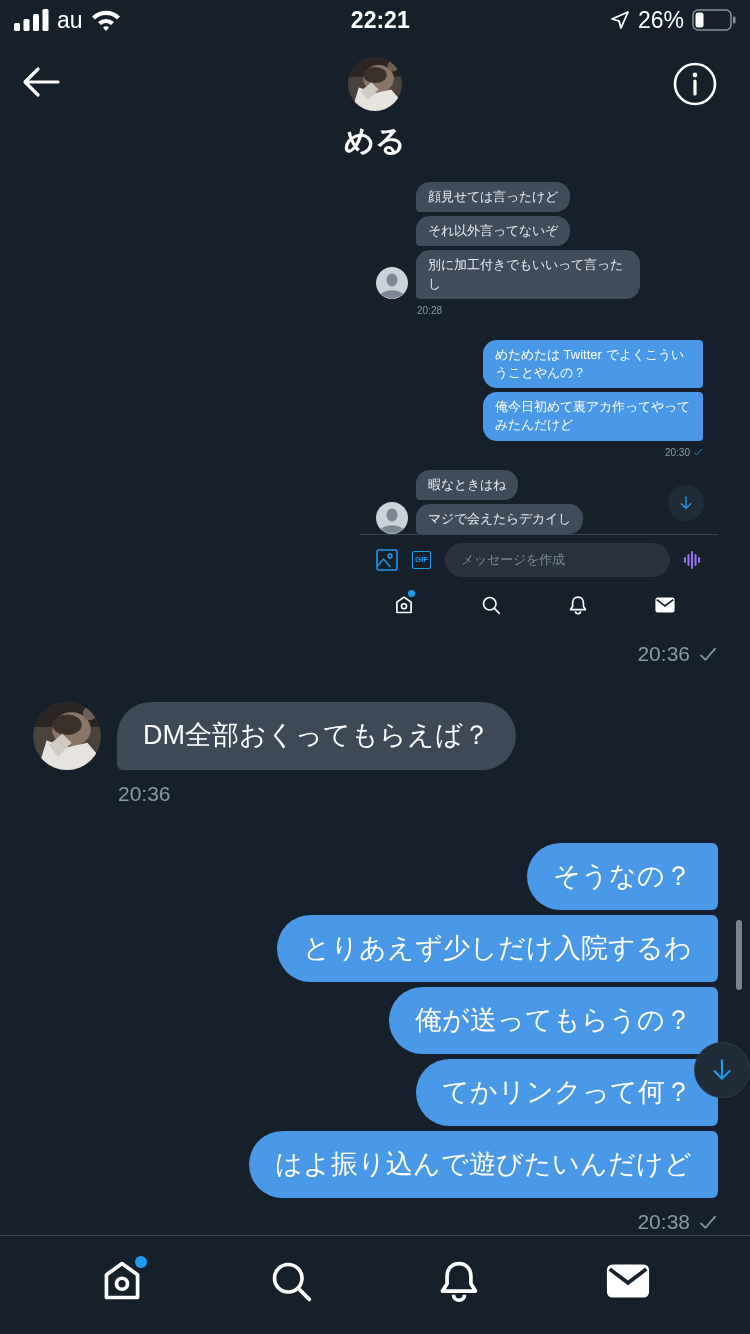 Image resolution: width=750 pixels, height=1334 pixels. What do you see at coordinates (430, 310) in the screenshot?
I see `timestamp: 20:28` at bounding box center [430, 310].